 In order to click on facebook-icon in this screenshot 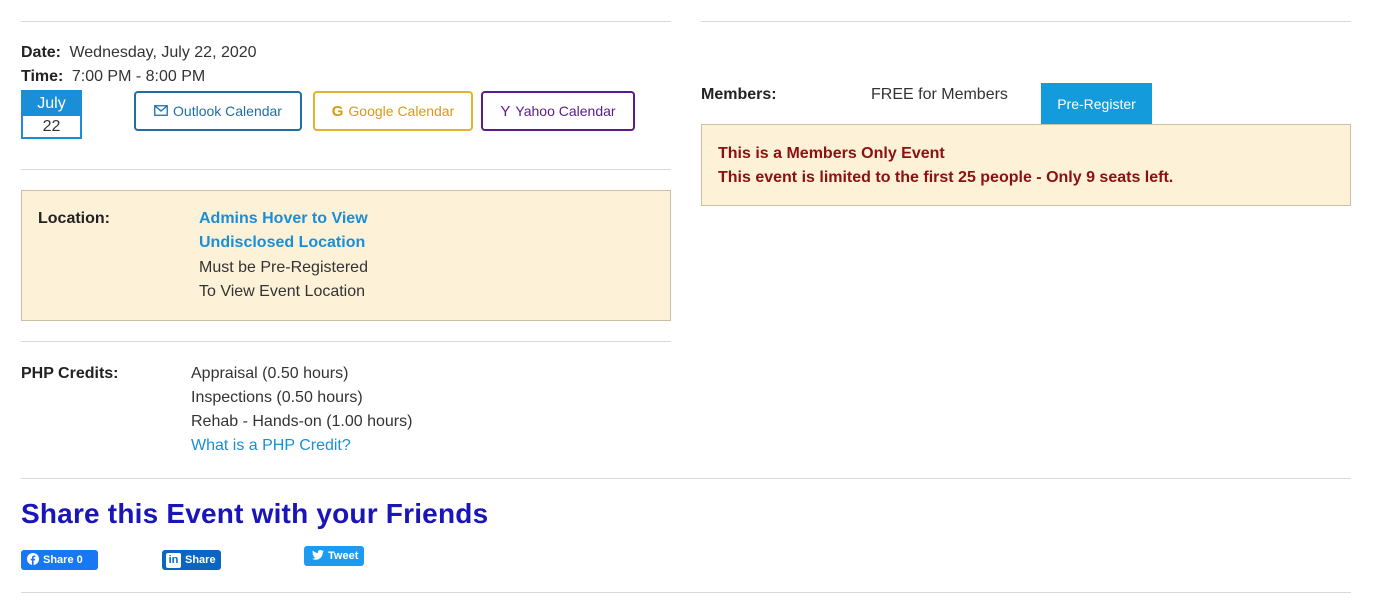, I will do `click(33, 560)`.